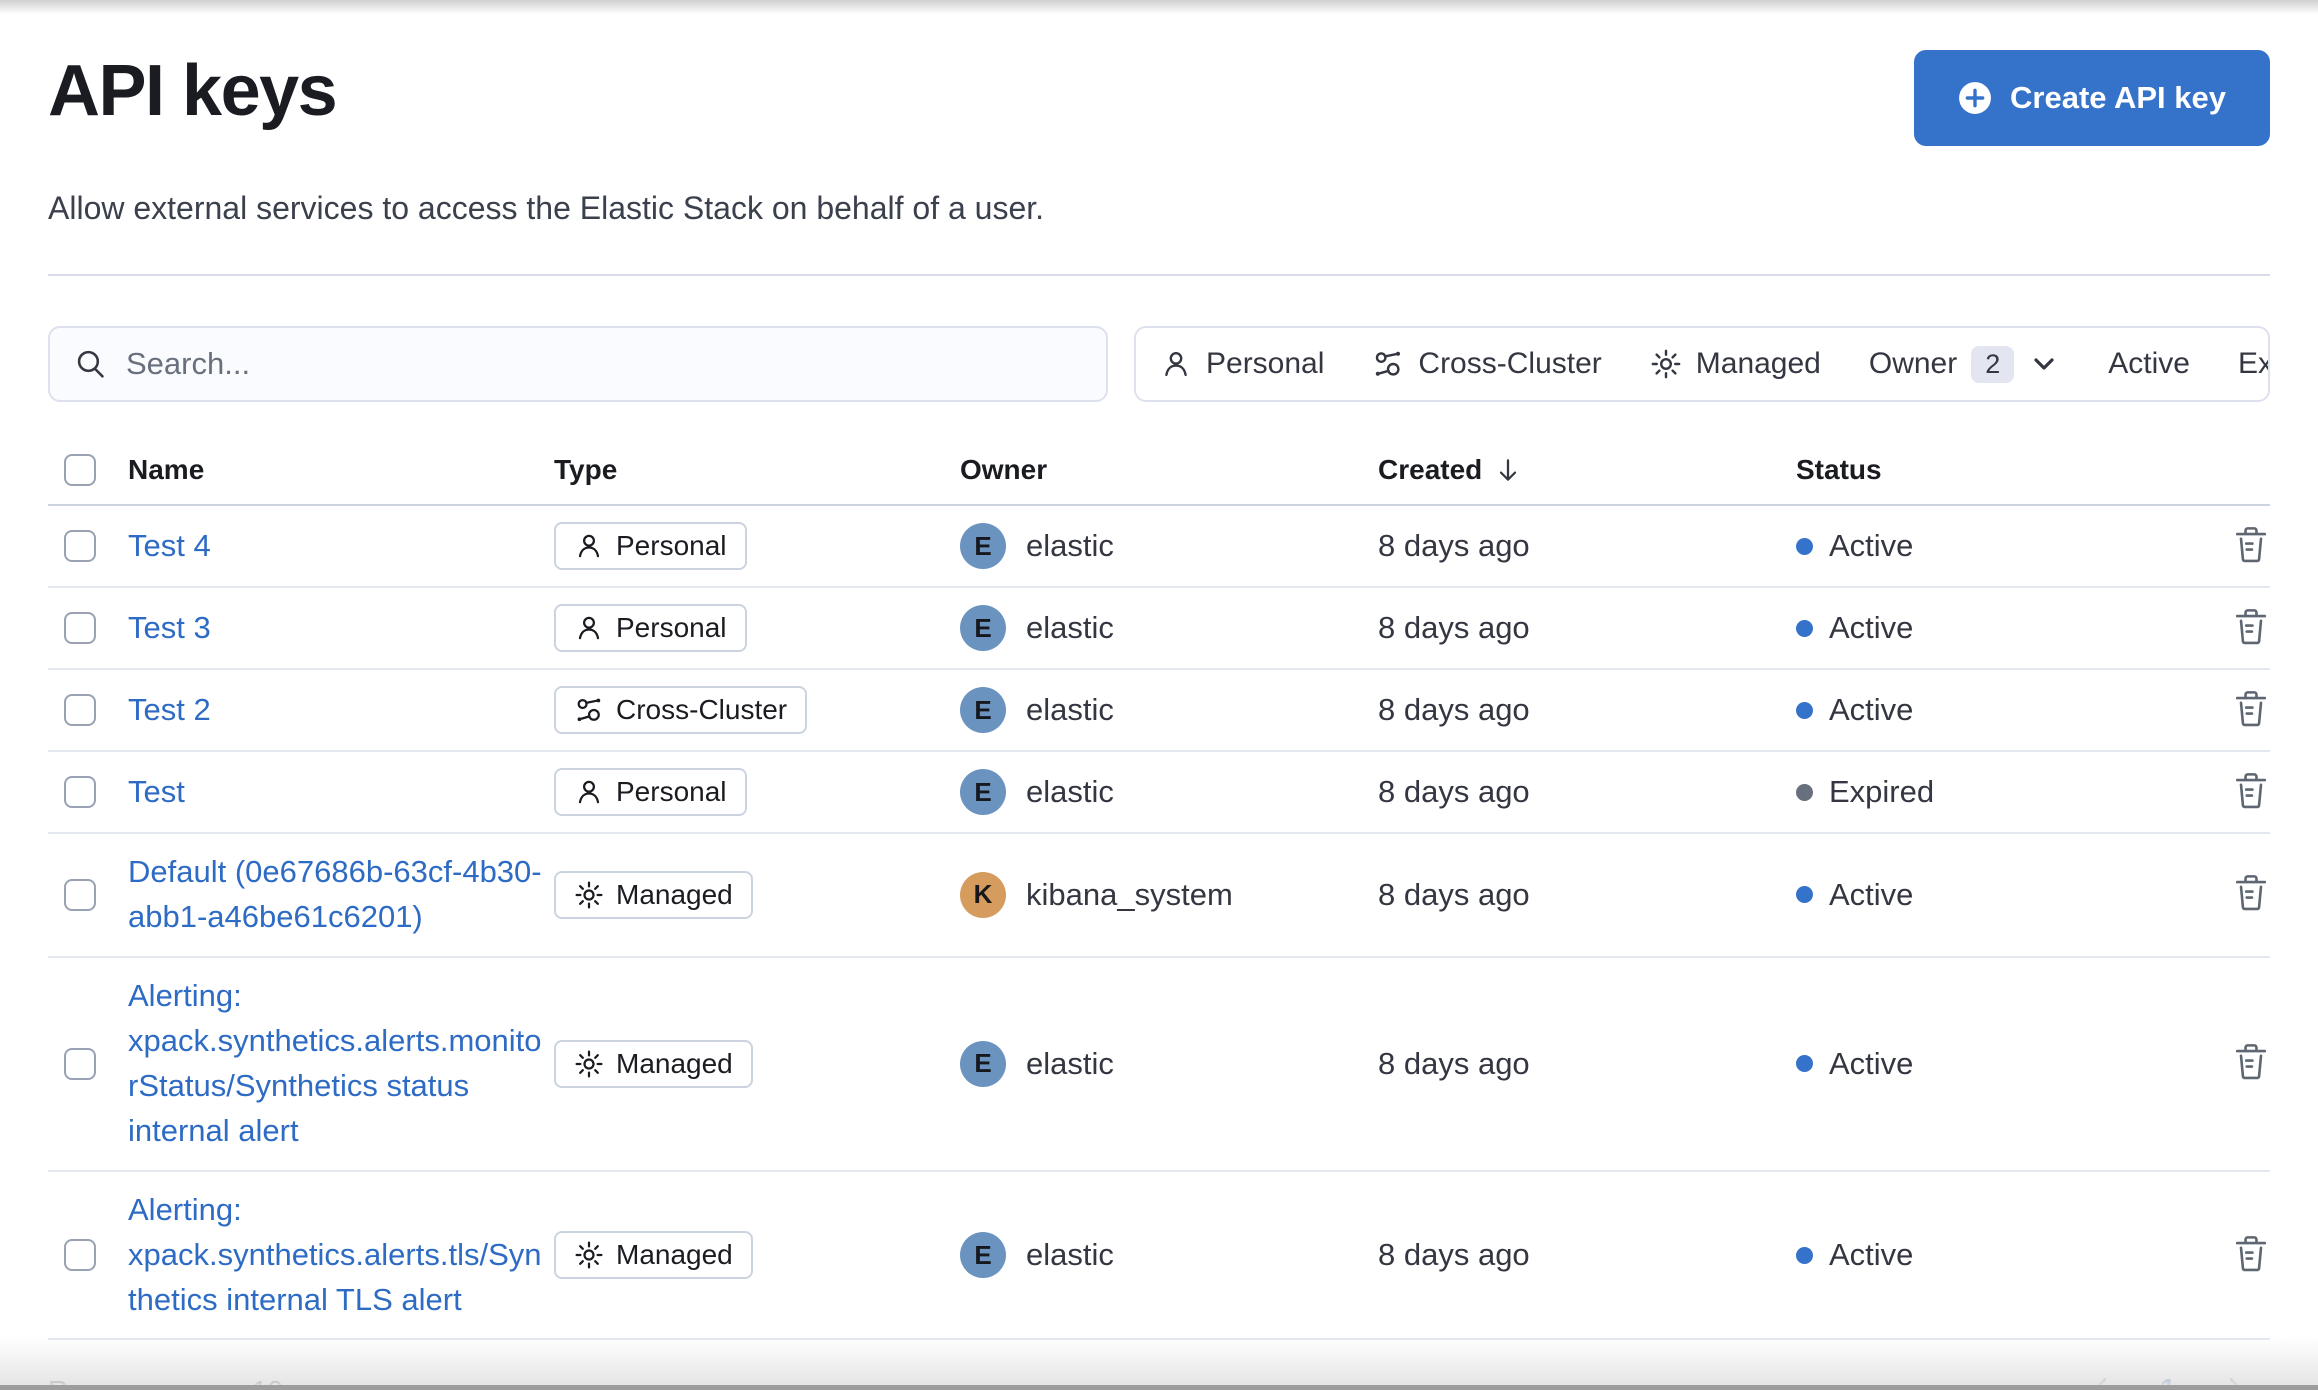 Image resolution: width=2318 pixels, height=1390 pixels. I want to click on filter-managed-label: Managed, so click(1758, 363).